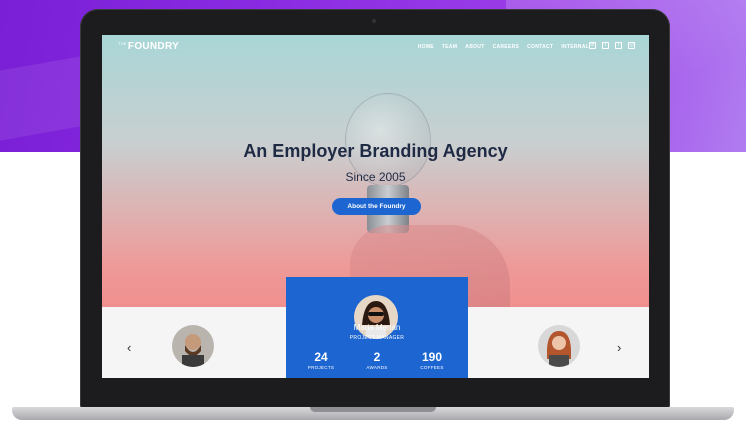 The width and height of the screenshot is (746, 422). What do you see at coordinates (612, 45) in the screenshot?
I see `social-links: in t f ◎` at bounding box center [612, 45].